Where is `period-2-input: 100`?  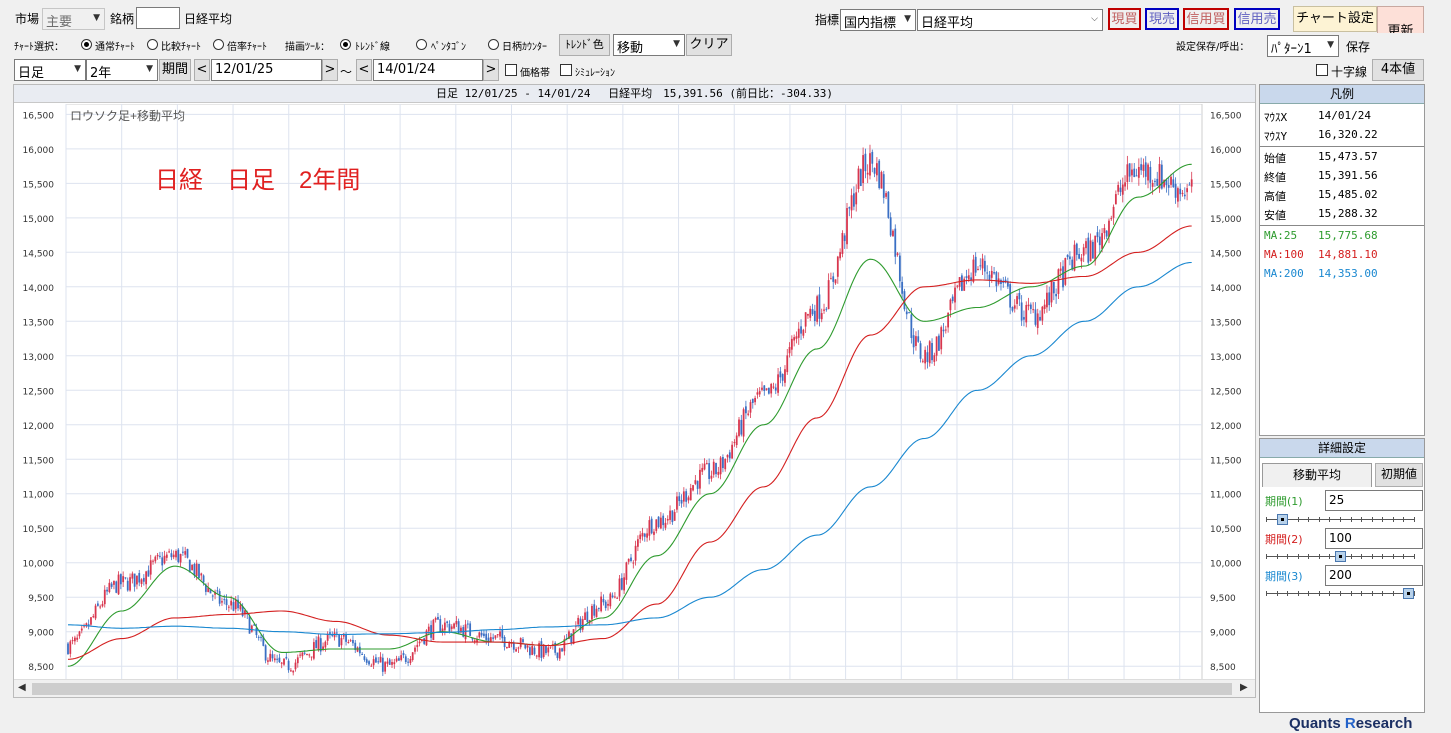
period-2-input: 100 is located at coordinates (1374, 538).